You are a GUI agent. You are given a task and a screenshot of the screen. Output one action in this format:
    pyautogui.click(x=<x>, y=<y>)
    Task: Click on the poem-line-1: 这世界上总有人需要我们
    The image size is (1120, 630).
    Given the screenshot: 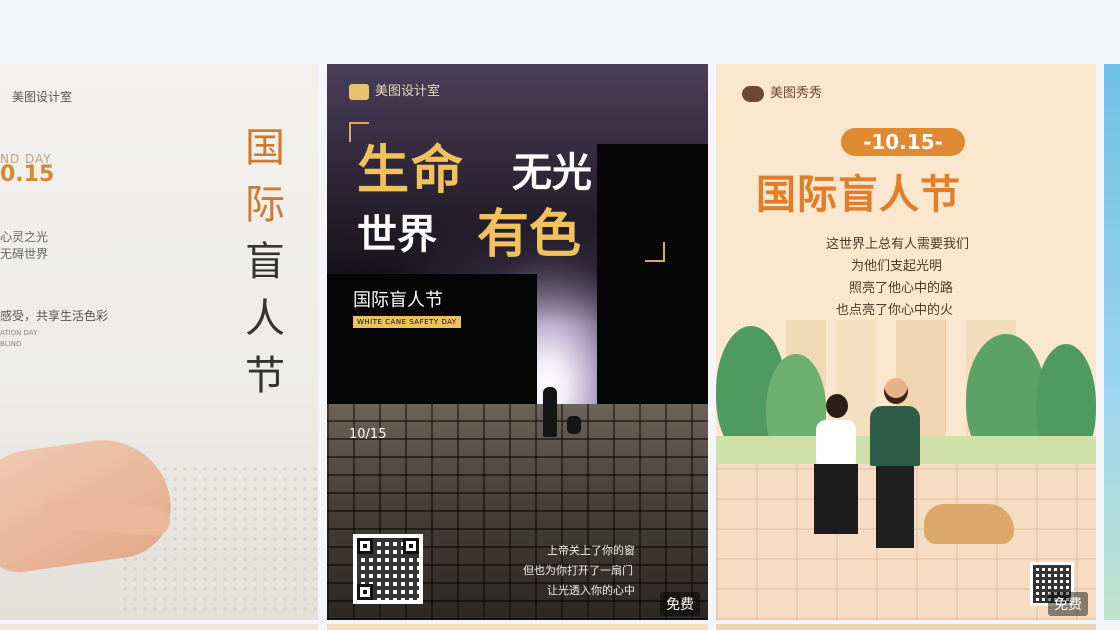 What is the action you would take?
    pyautogui.click(x=898, y=244)
    